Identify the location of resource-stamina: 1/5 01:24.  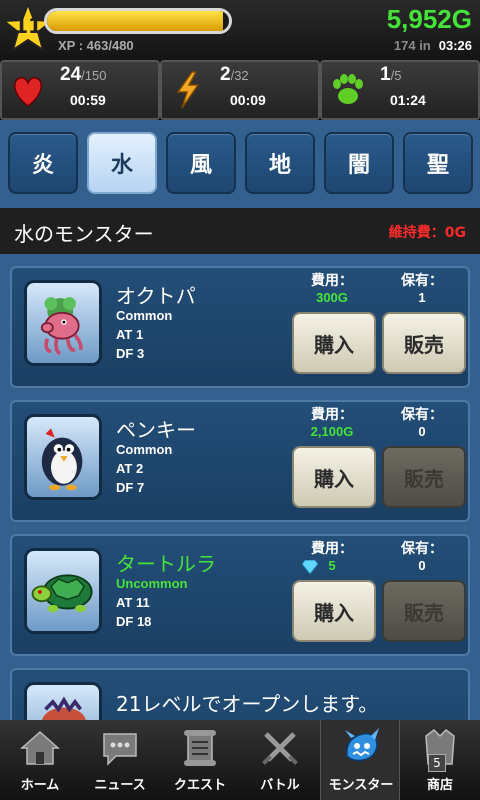
(400, 90).